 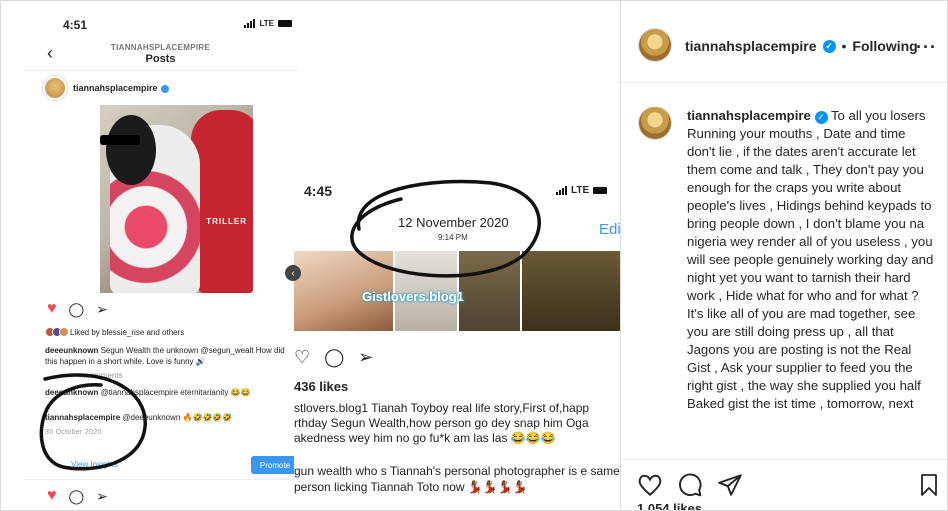 I want to click on photo-watermark: TRILLER, so click(x=226, y=221).